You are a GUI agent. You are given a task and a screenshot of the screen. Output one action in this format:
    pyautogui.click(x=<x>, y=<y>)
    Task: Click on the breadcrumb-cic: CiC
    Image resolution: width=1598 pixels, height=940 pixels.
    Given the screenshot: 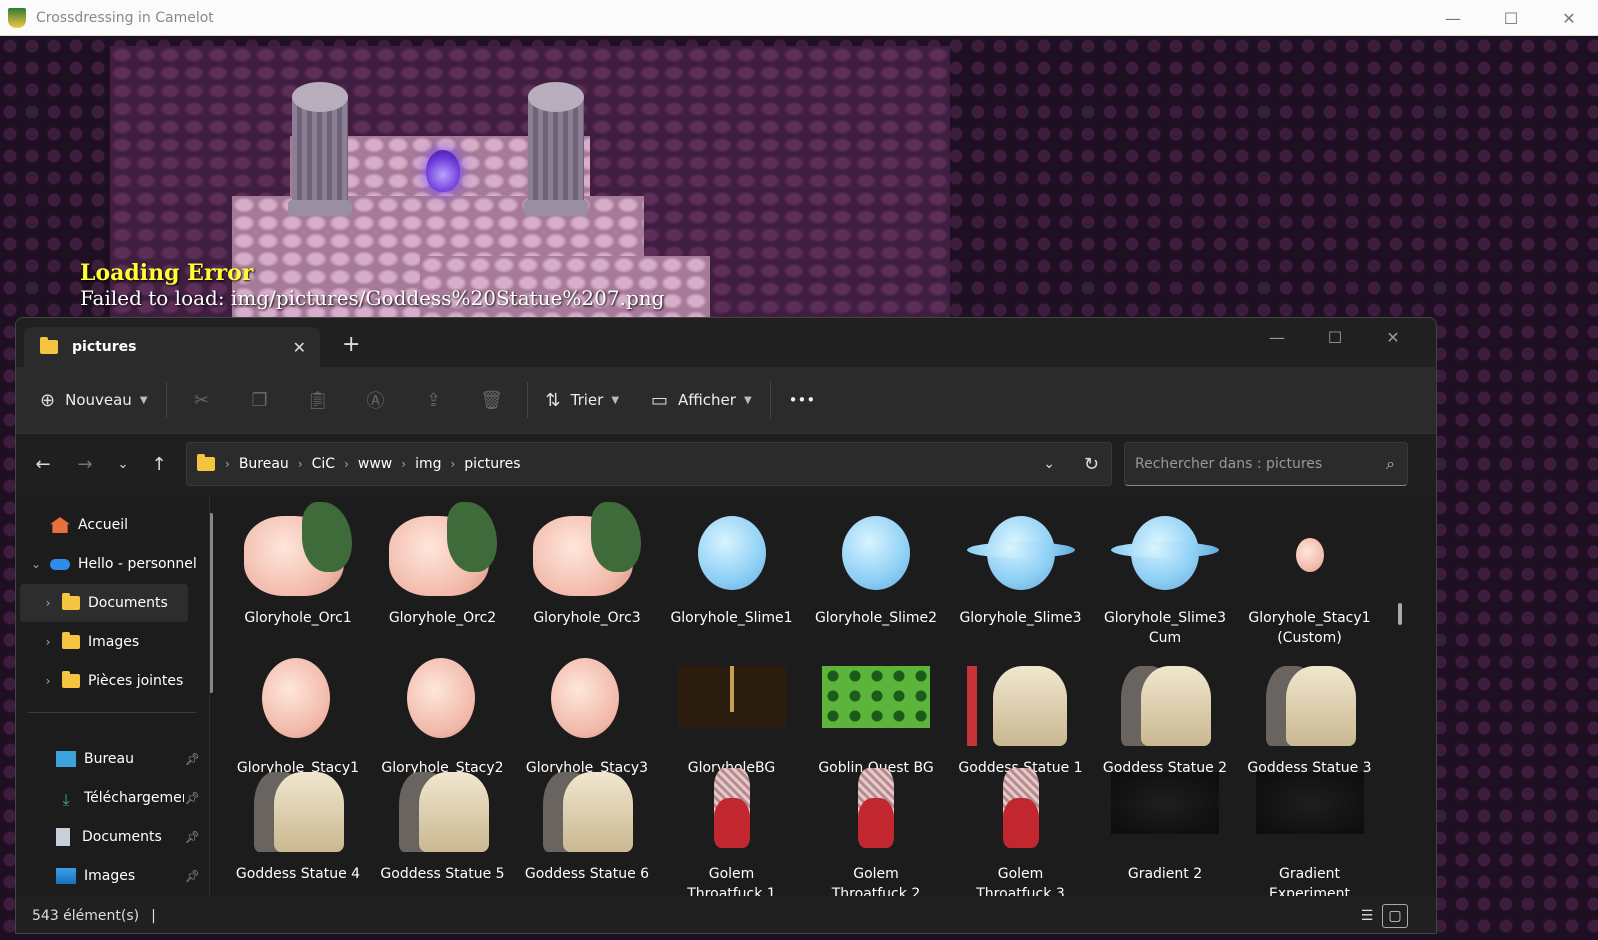 What is the action you would take?
    pyautogui.click(x=323, y=464)
    